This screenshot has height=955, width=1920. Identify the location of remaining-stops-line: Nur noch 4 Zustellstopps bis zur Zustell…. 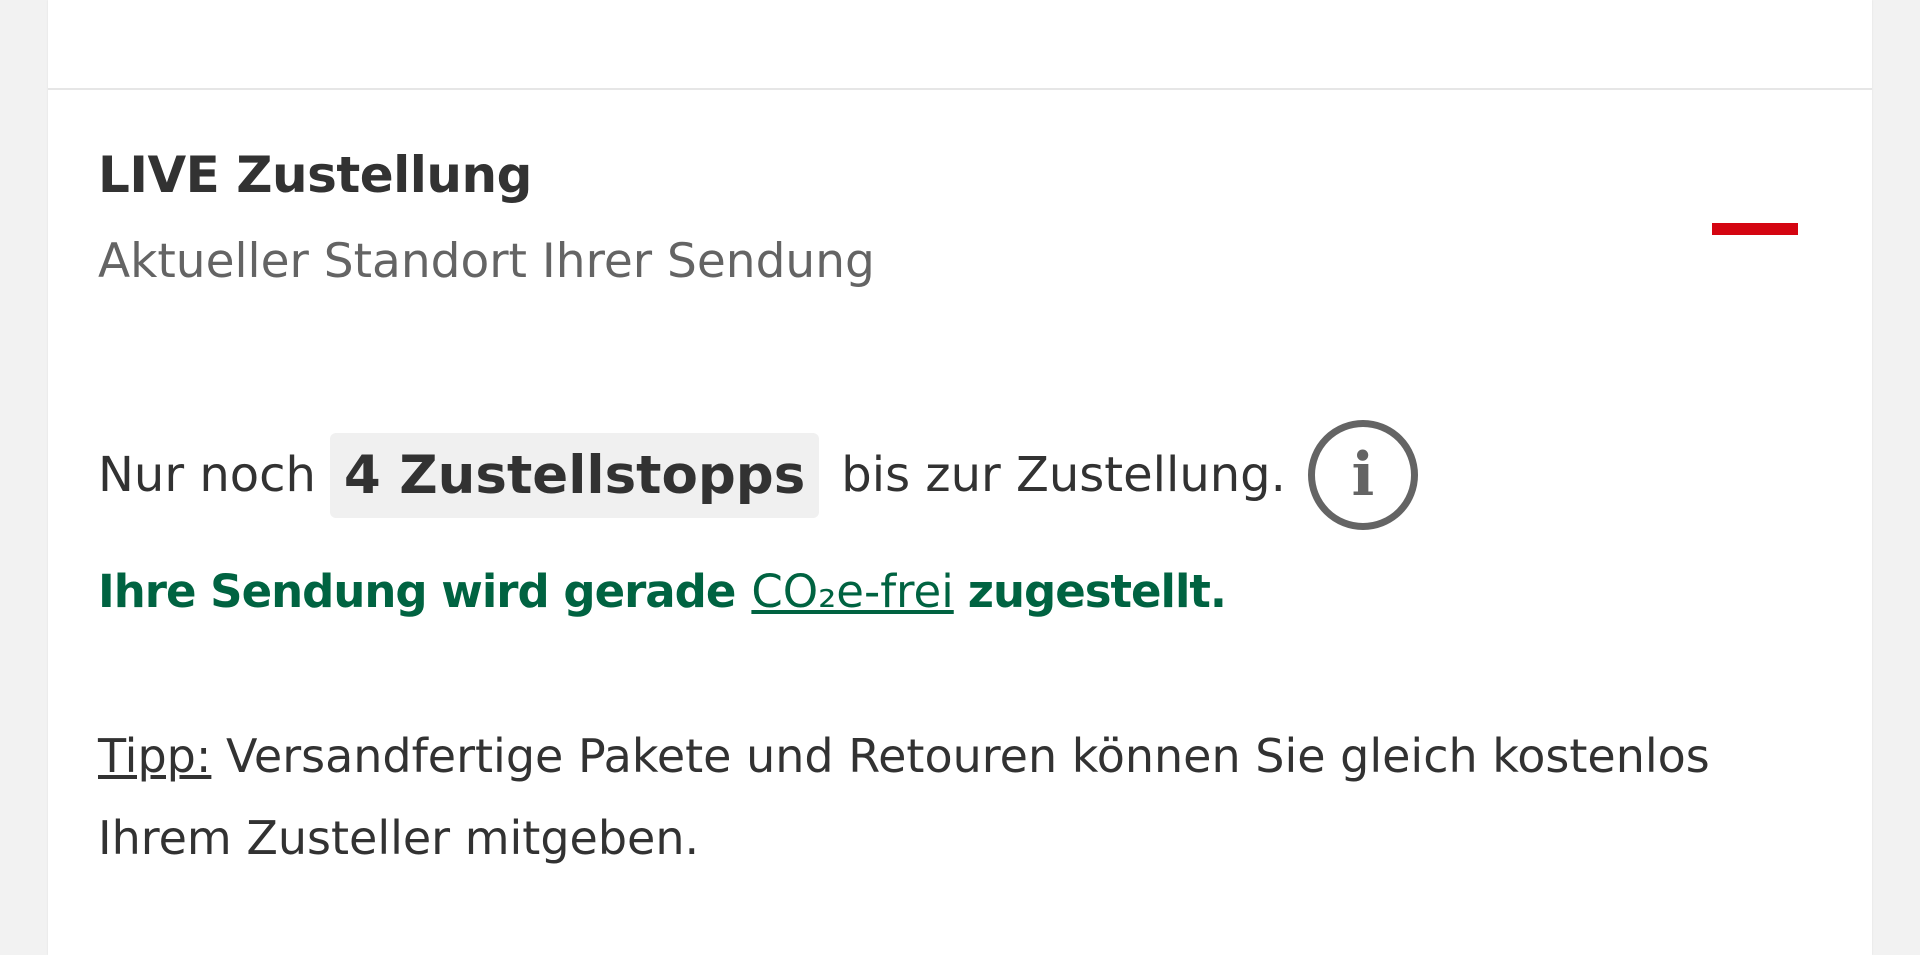
(758, 475).